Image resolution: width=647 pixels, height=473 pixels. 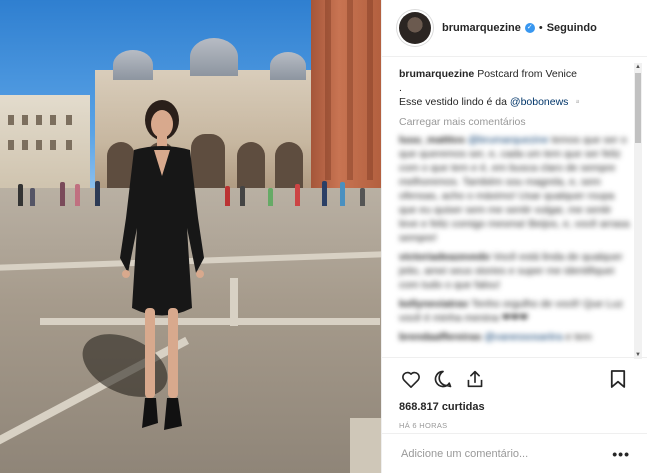 I want to click on mention-link: @bobonews, so click(x=539, y=102).